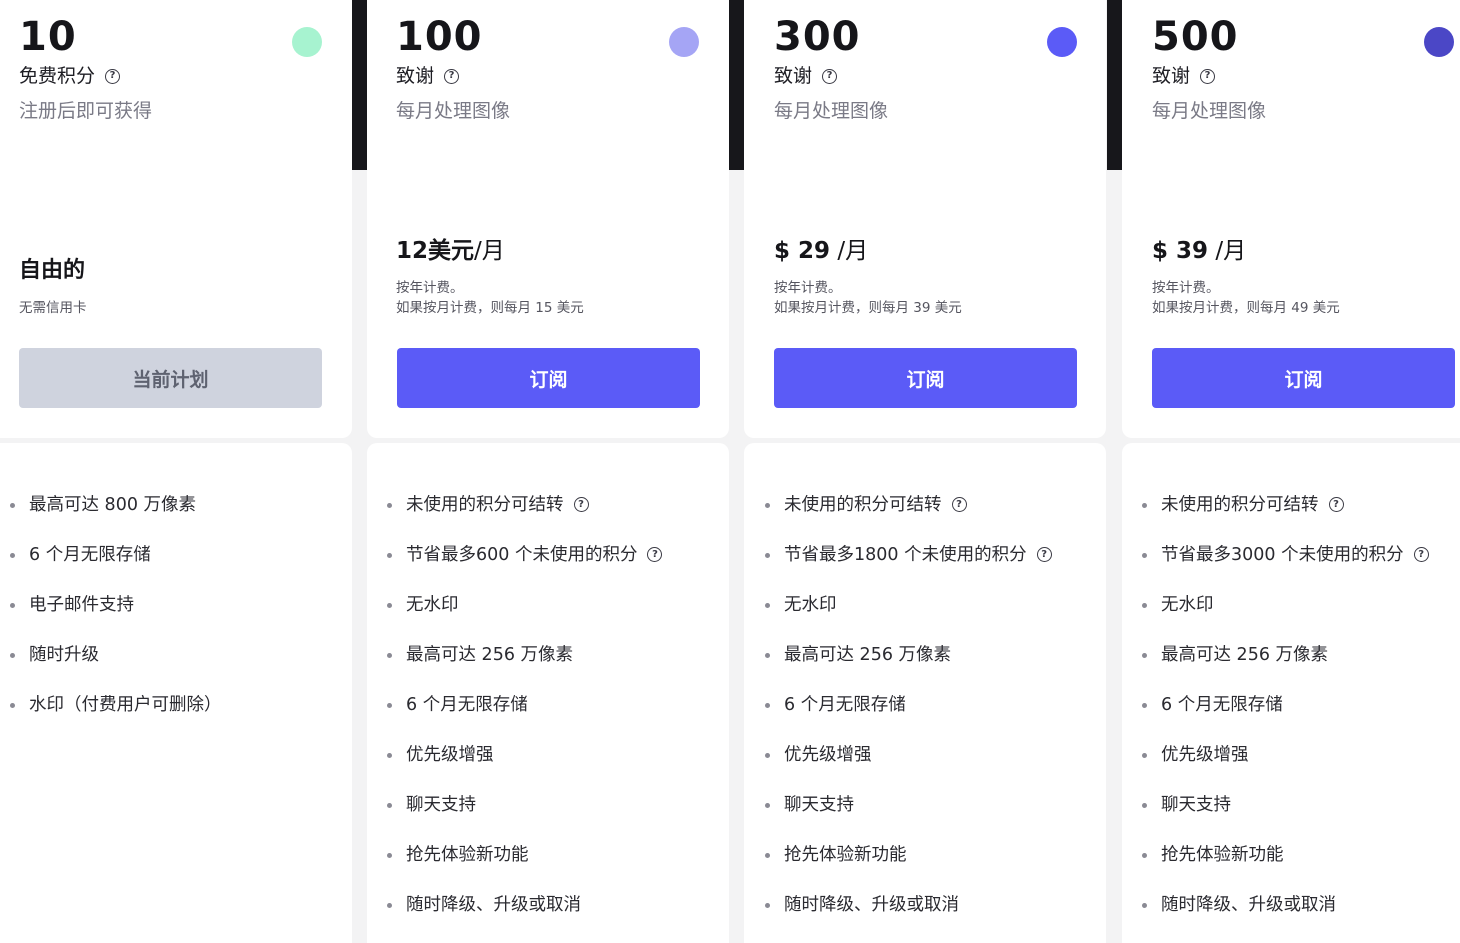 Image resolution: width=1460 pixels, height=943 pixels. Describe the element at coordinates (817, 37) in the screenshot. I see `plan-credits: 300` at that location.